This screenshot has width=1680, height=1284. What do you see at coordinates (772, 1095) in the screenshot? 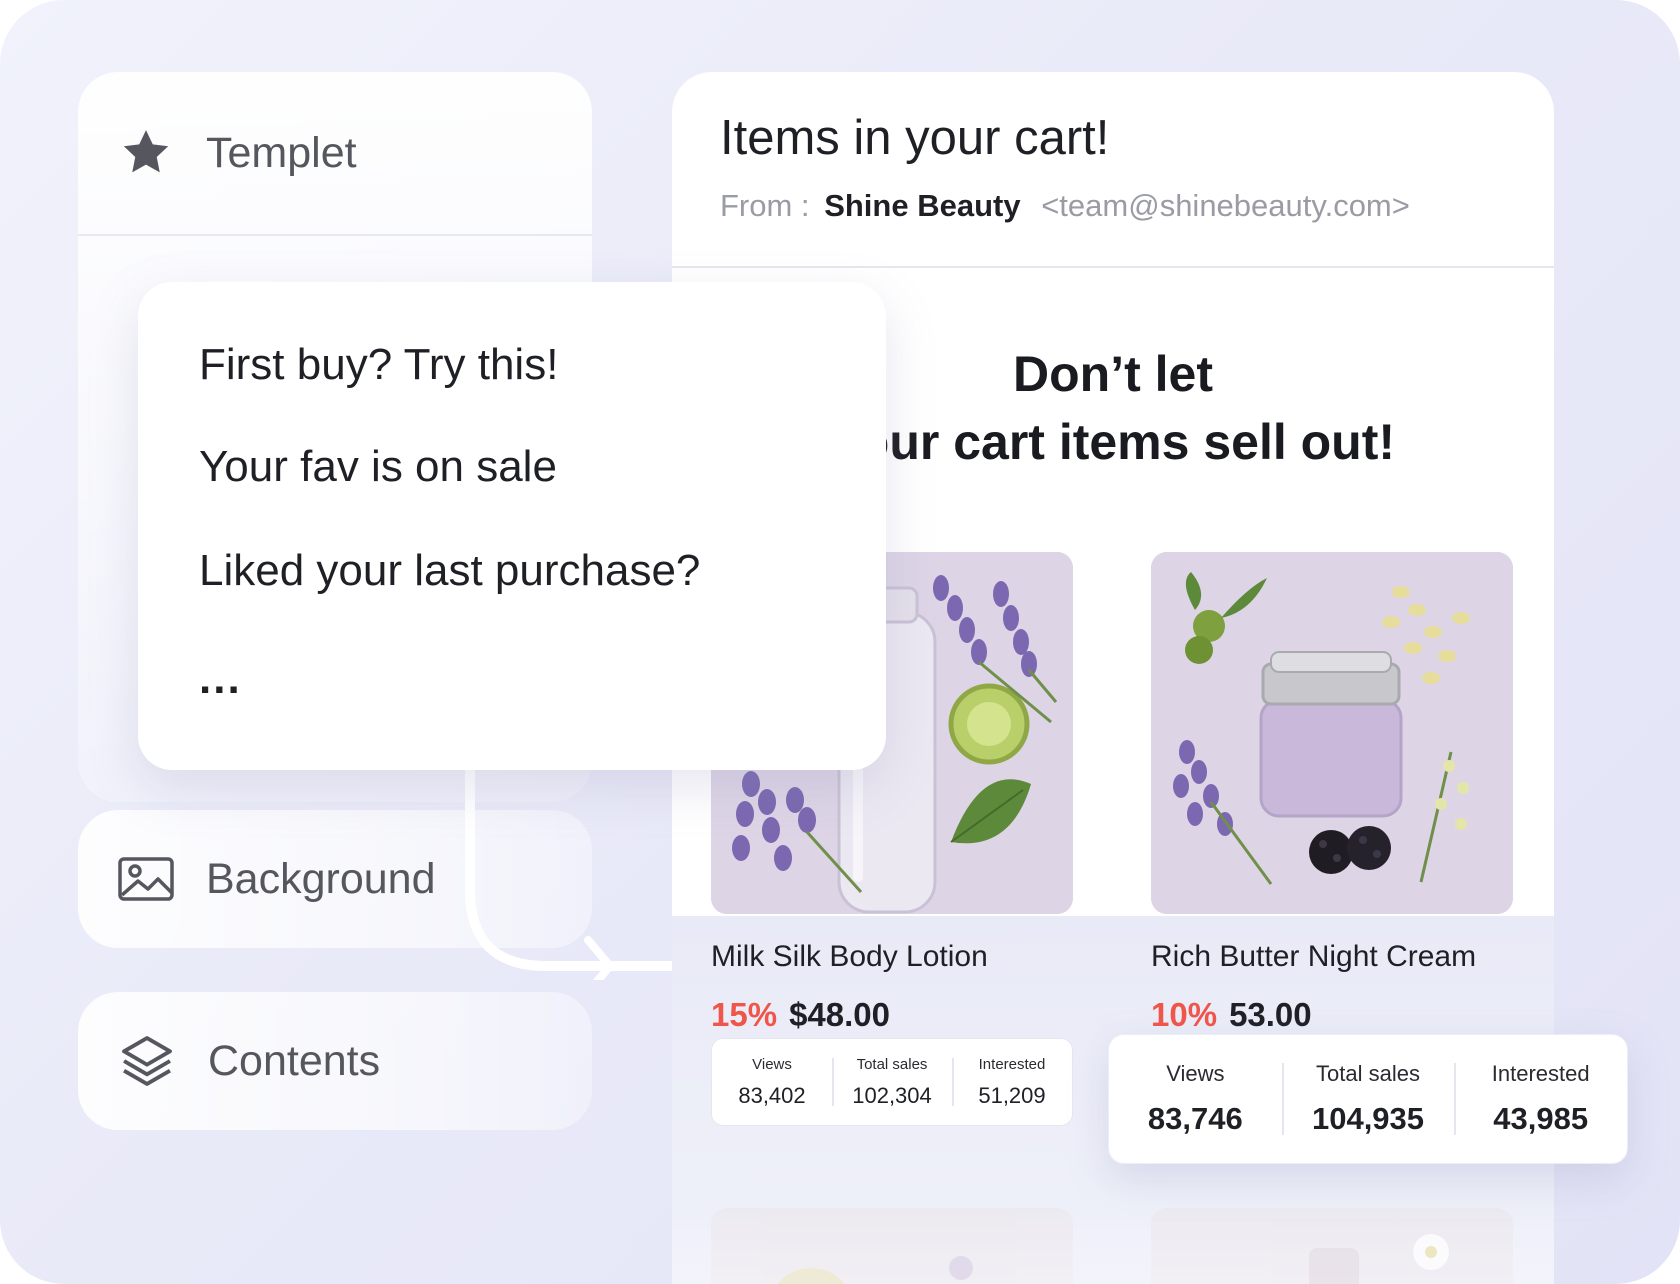
I see `stat-value: 83,402` at bounding box center [772, 1095].